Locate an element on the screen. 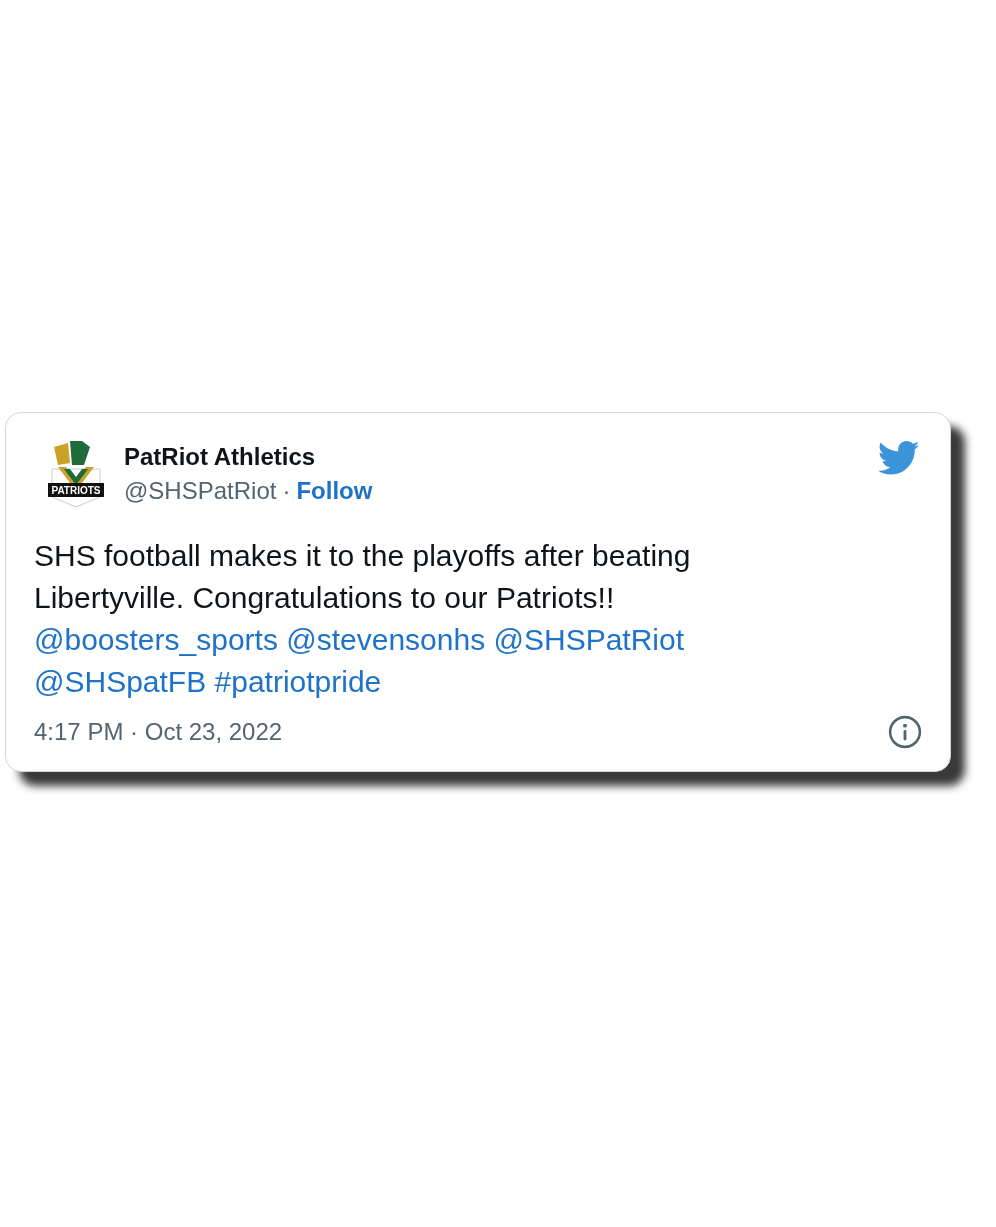  mention-link: @SHSpatFB is located at coordinates (120, 681).